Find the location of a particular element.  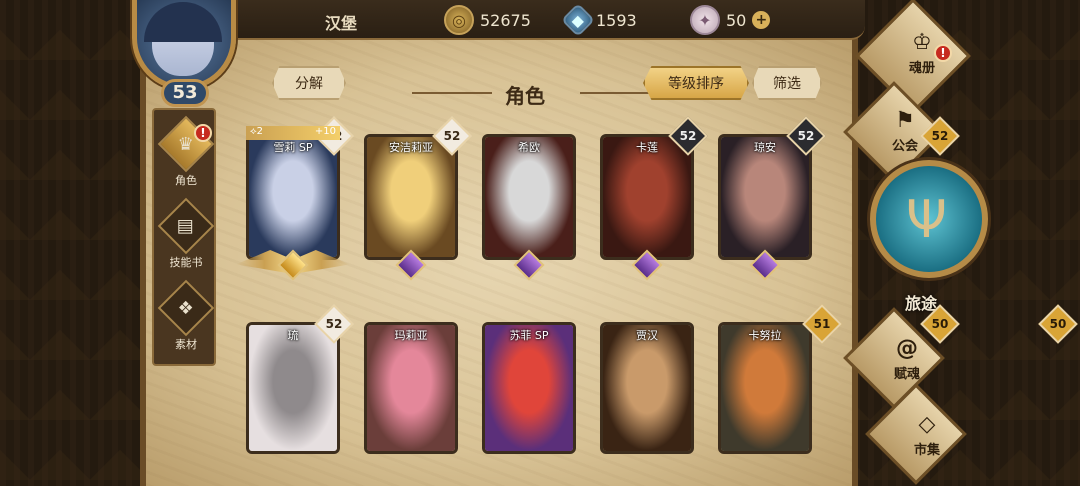

hero-card: 卡努拉 50 is located at coordinates (765, 390).